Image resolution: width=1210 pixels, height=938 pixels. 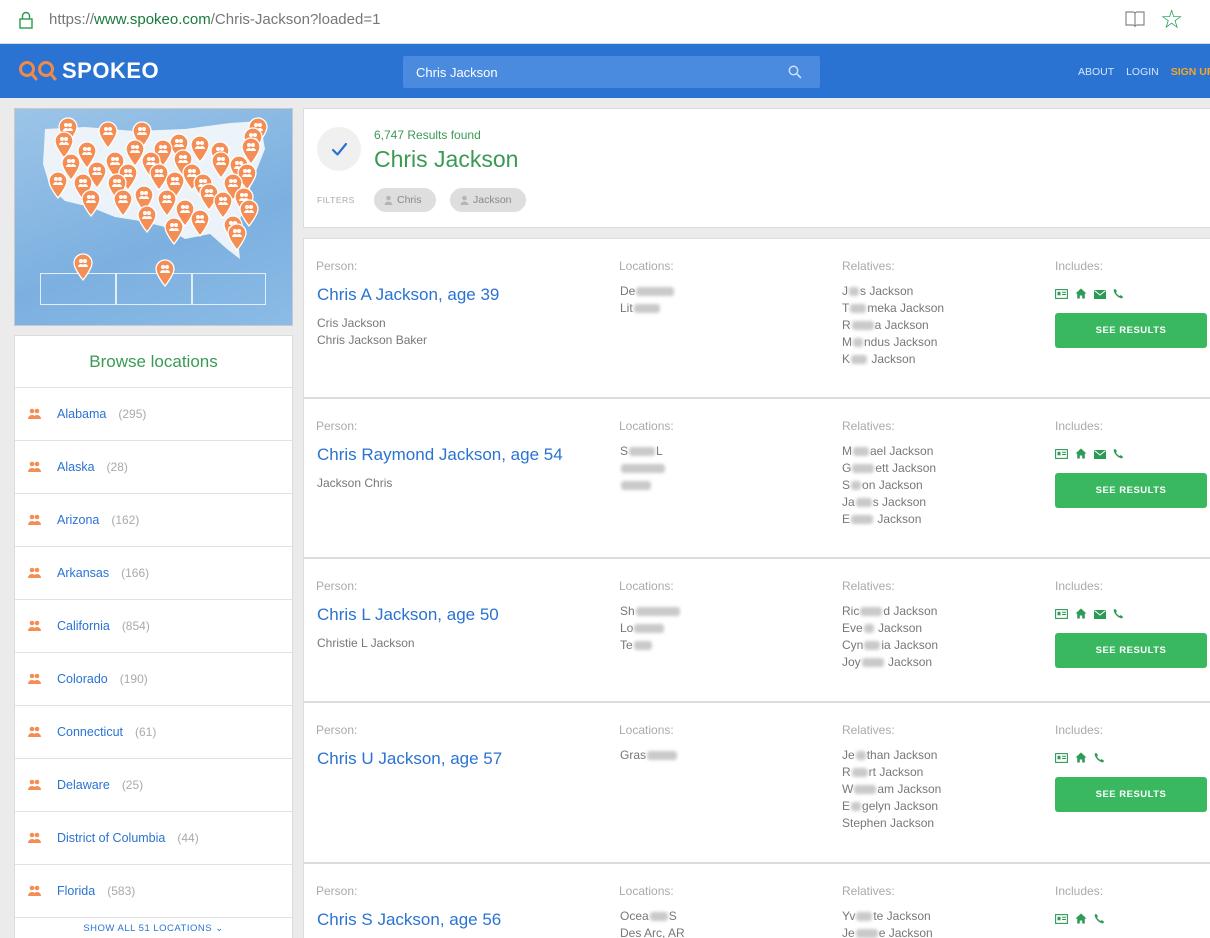 What do you see at coordinates (891, 789) in the screenshot?
I see `relative-name: Wam Jackson` at bounding box center [891, 789].